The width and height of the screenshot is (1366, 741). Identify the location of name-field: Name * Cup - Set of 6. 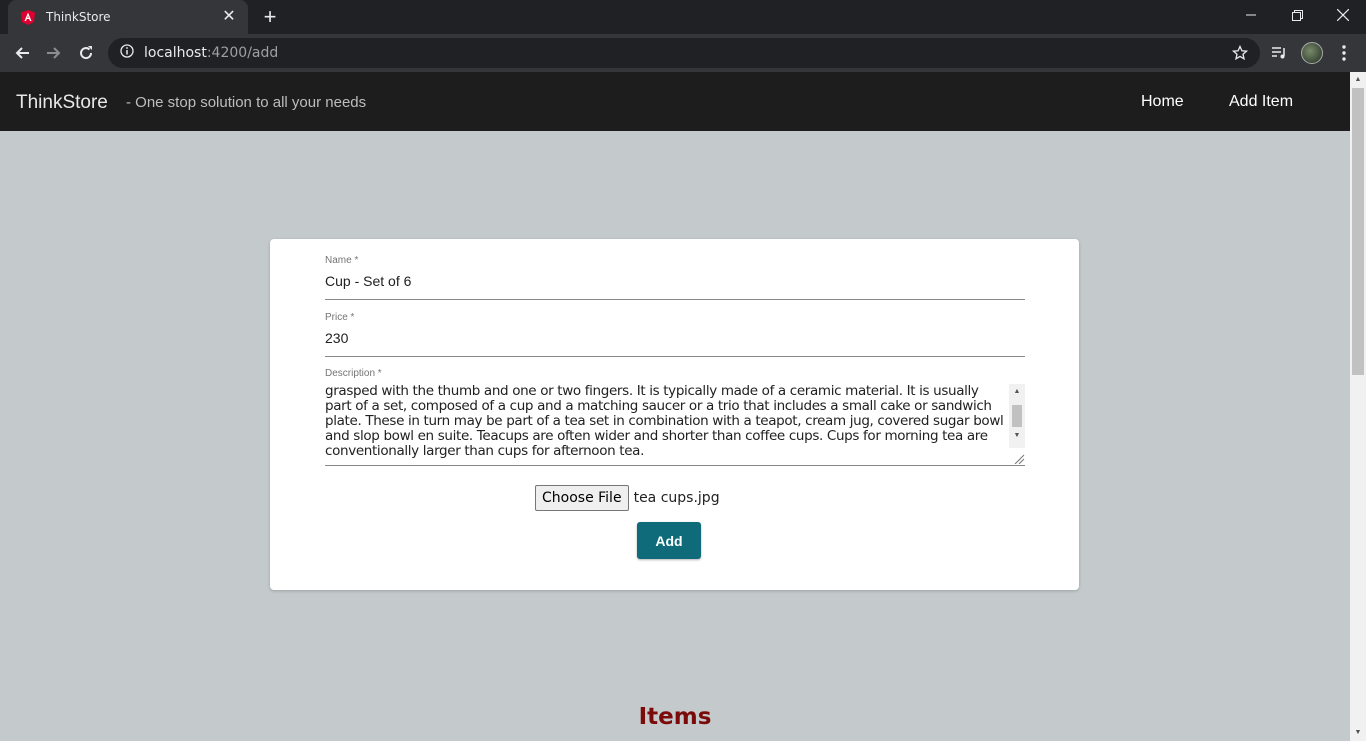
(675, 277).